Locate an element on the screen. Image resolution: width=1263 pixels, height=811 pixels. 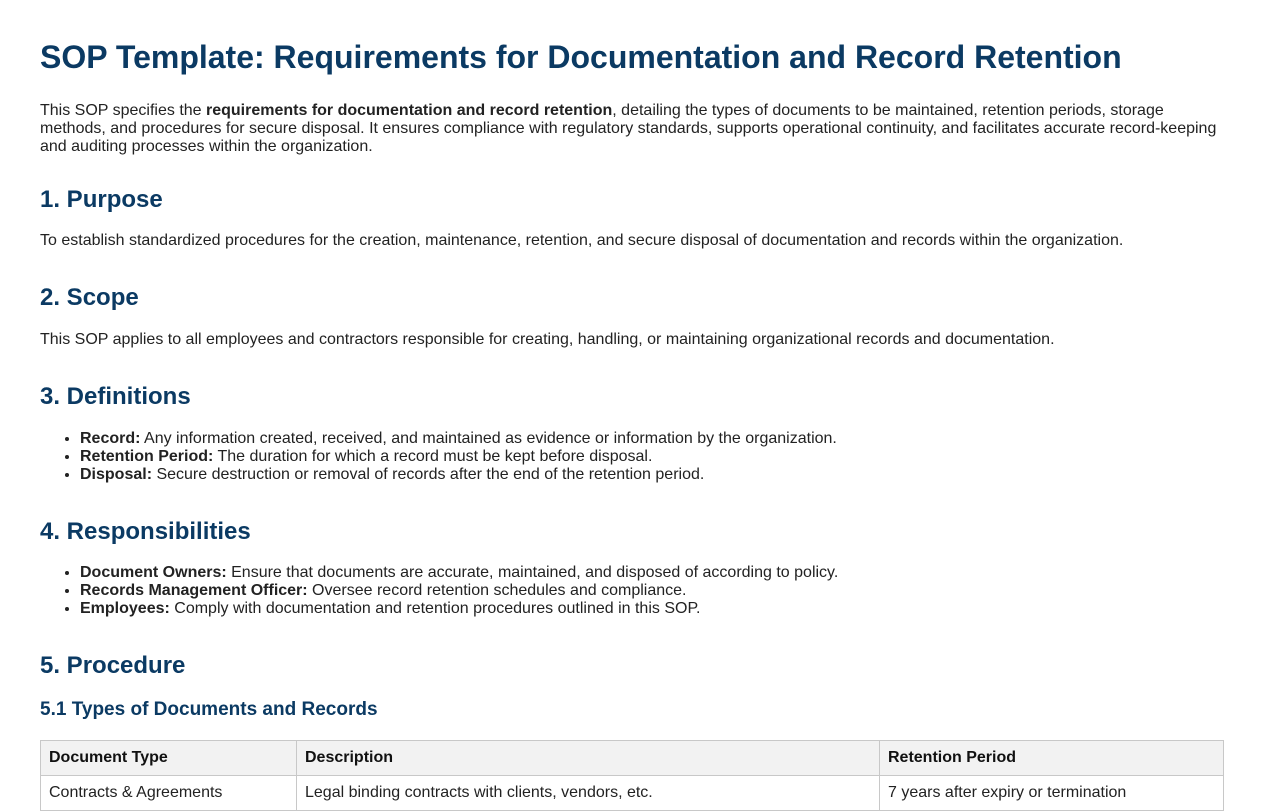
intro-text-start: This SOP specifies the is located at coordinates (123, 110).